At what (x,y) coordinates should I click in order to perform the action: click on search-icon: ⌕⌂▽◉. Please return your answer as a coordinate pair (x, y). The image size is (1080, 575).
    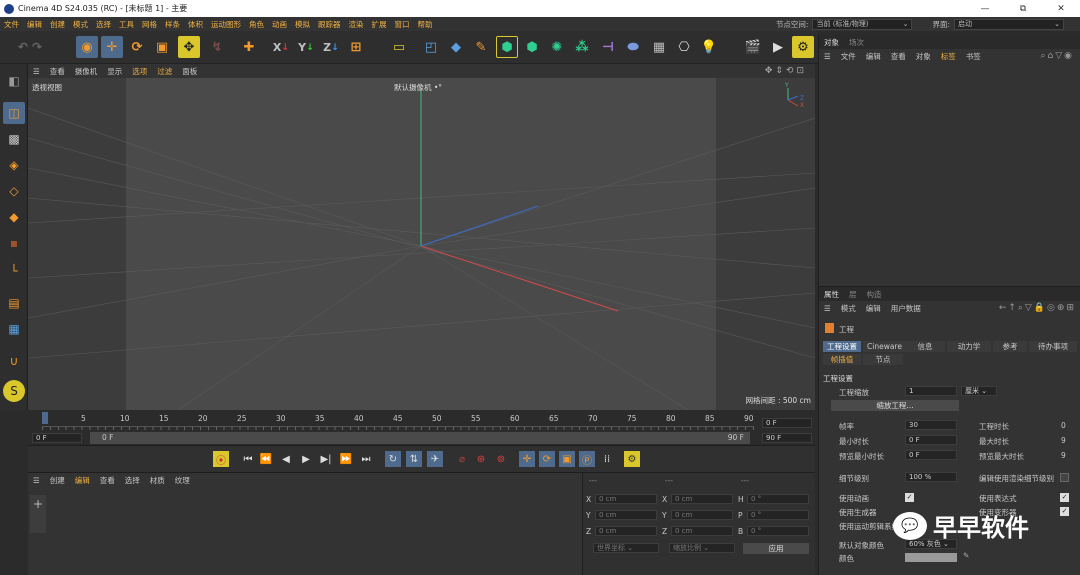
    Looking at the image, I should click on (1057, 56).